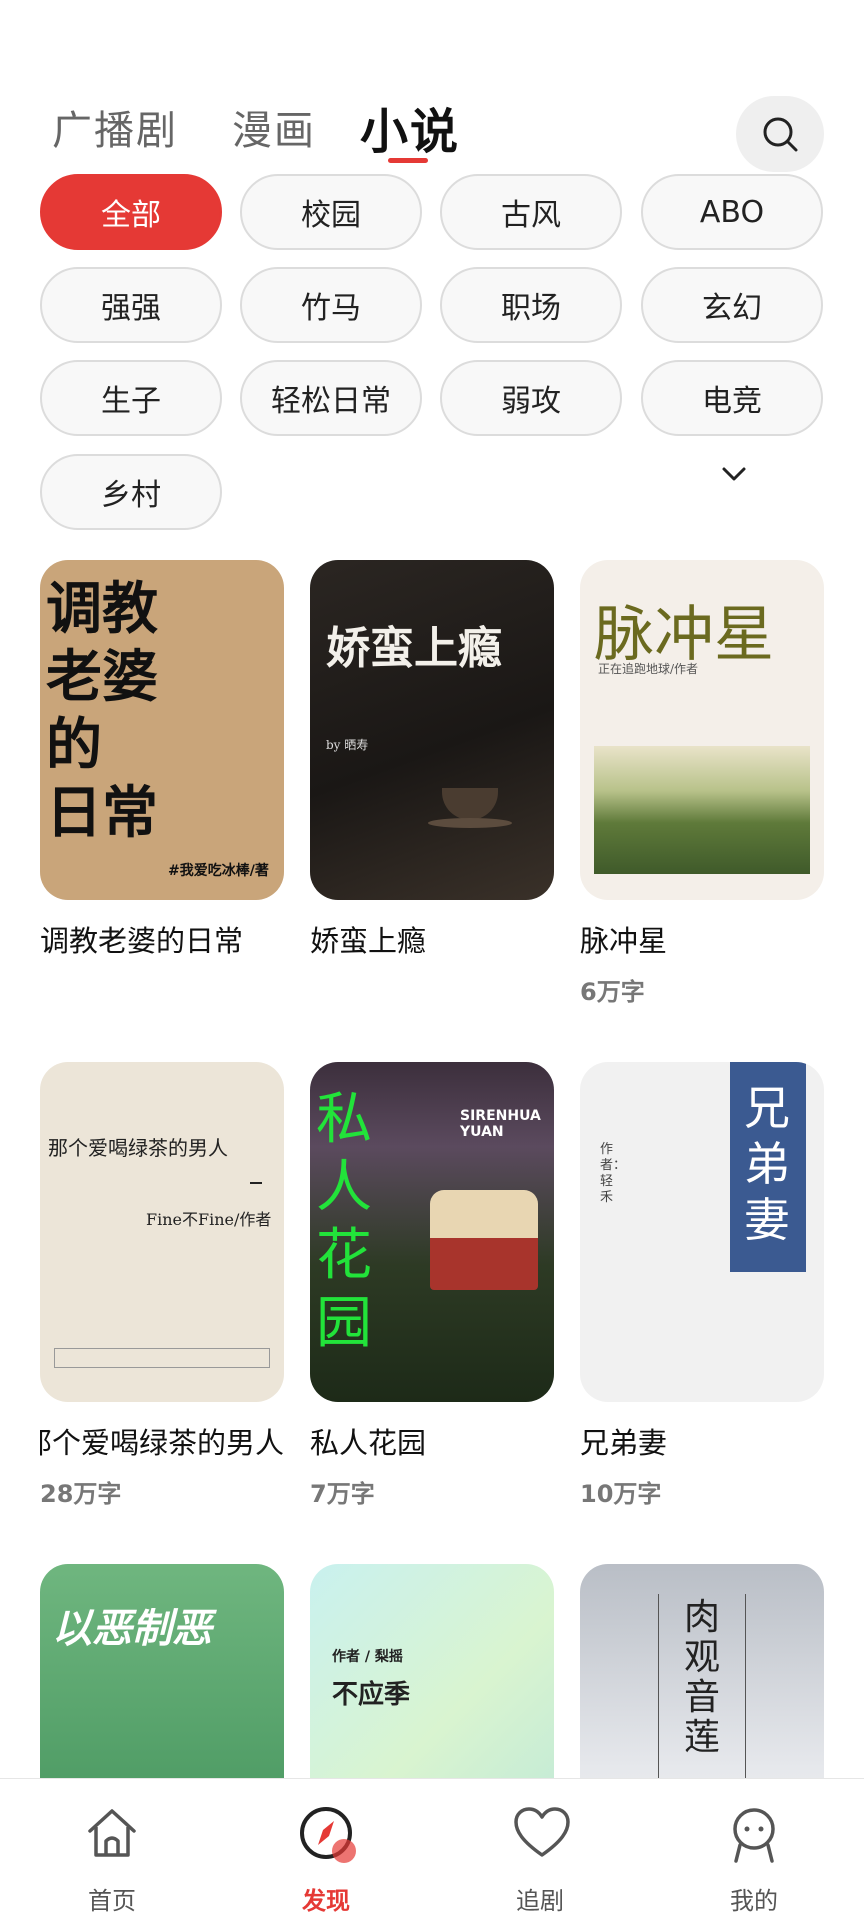  Describe the element at coordinates (342, 1494) in the screenshot. I see `book-word-count: 7万字` at that location.